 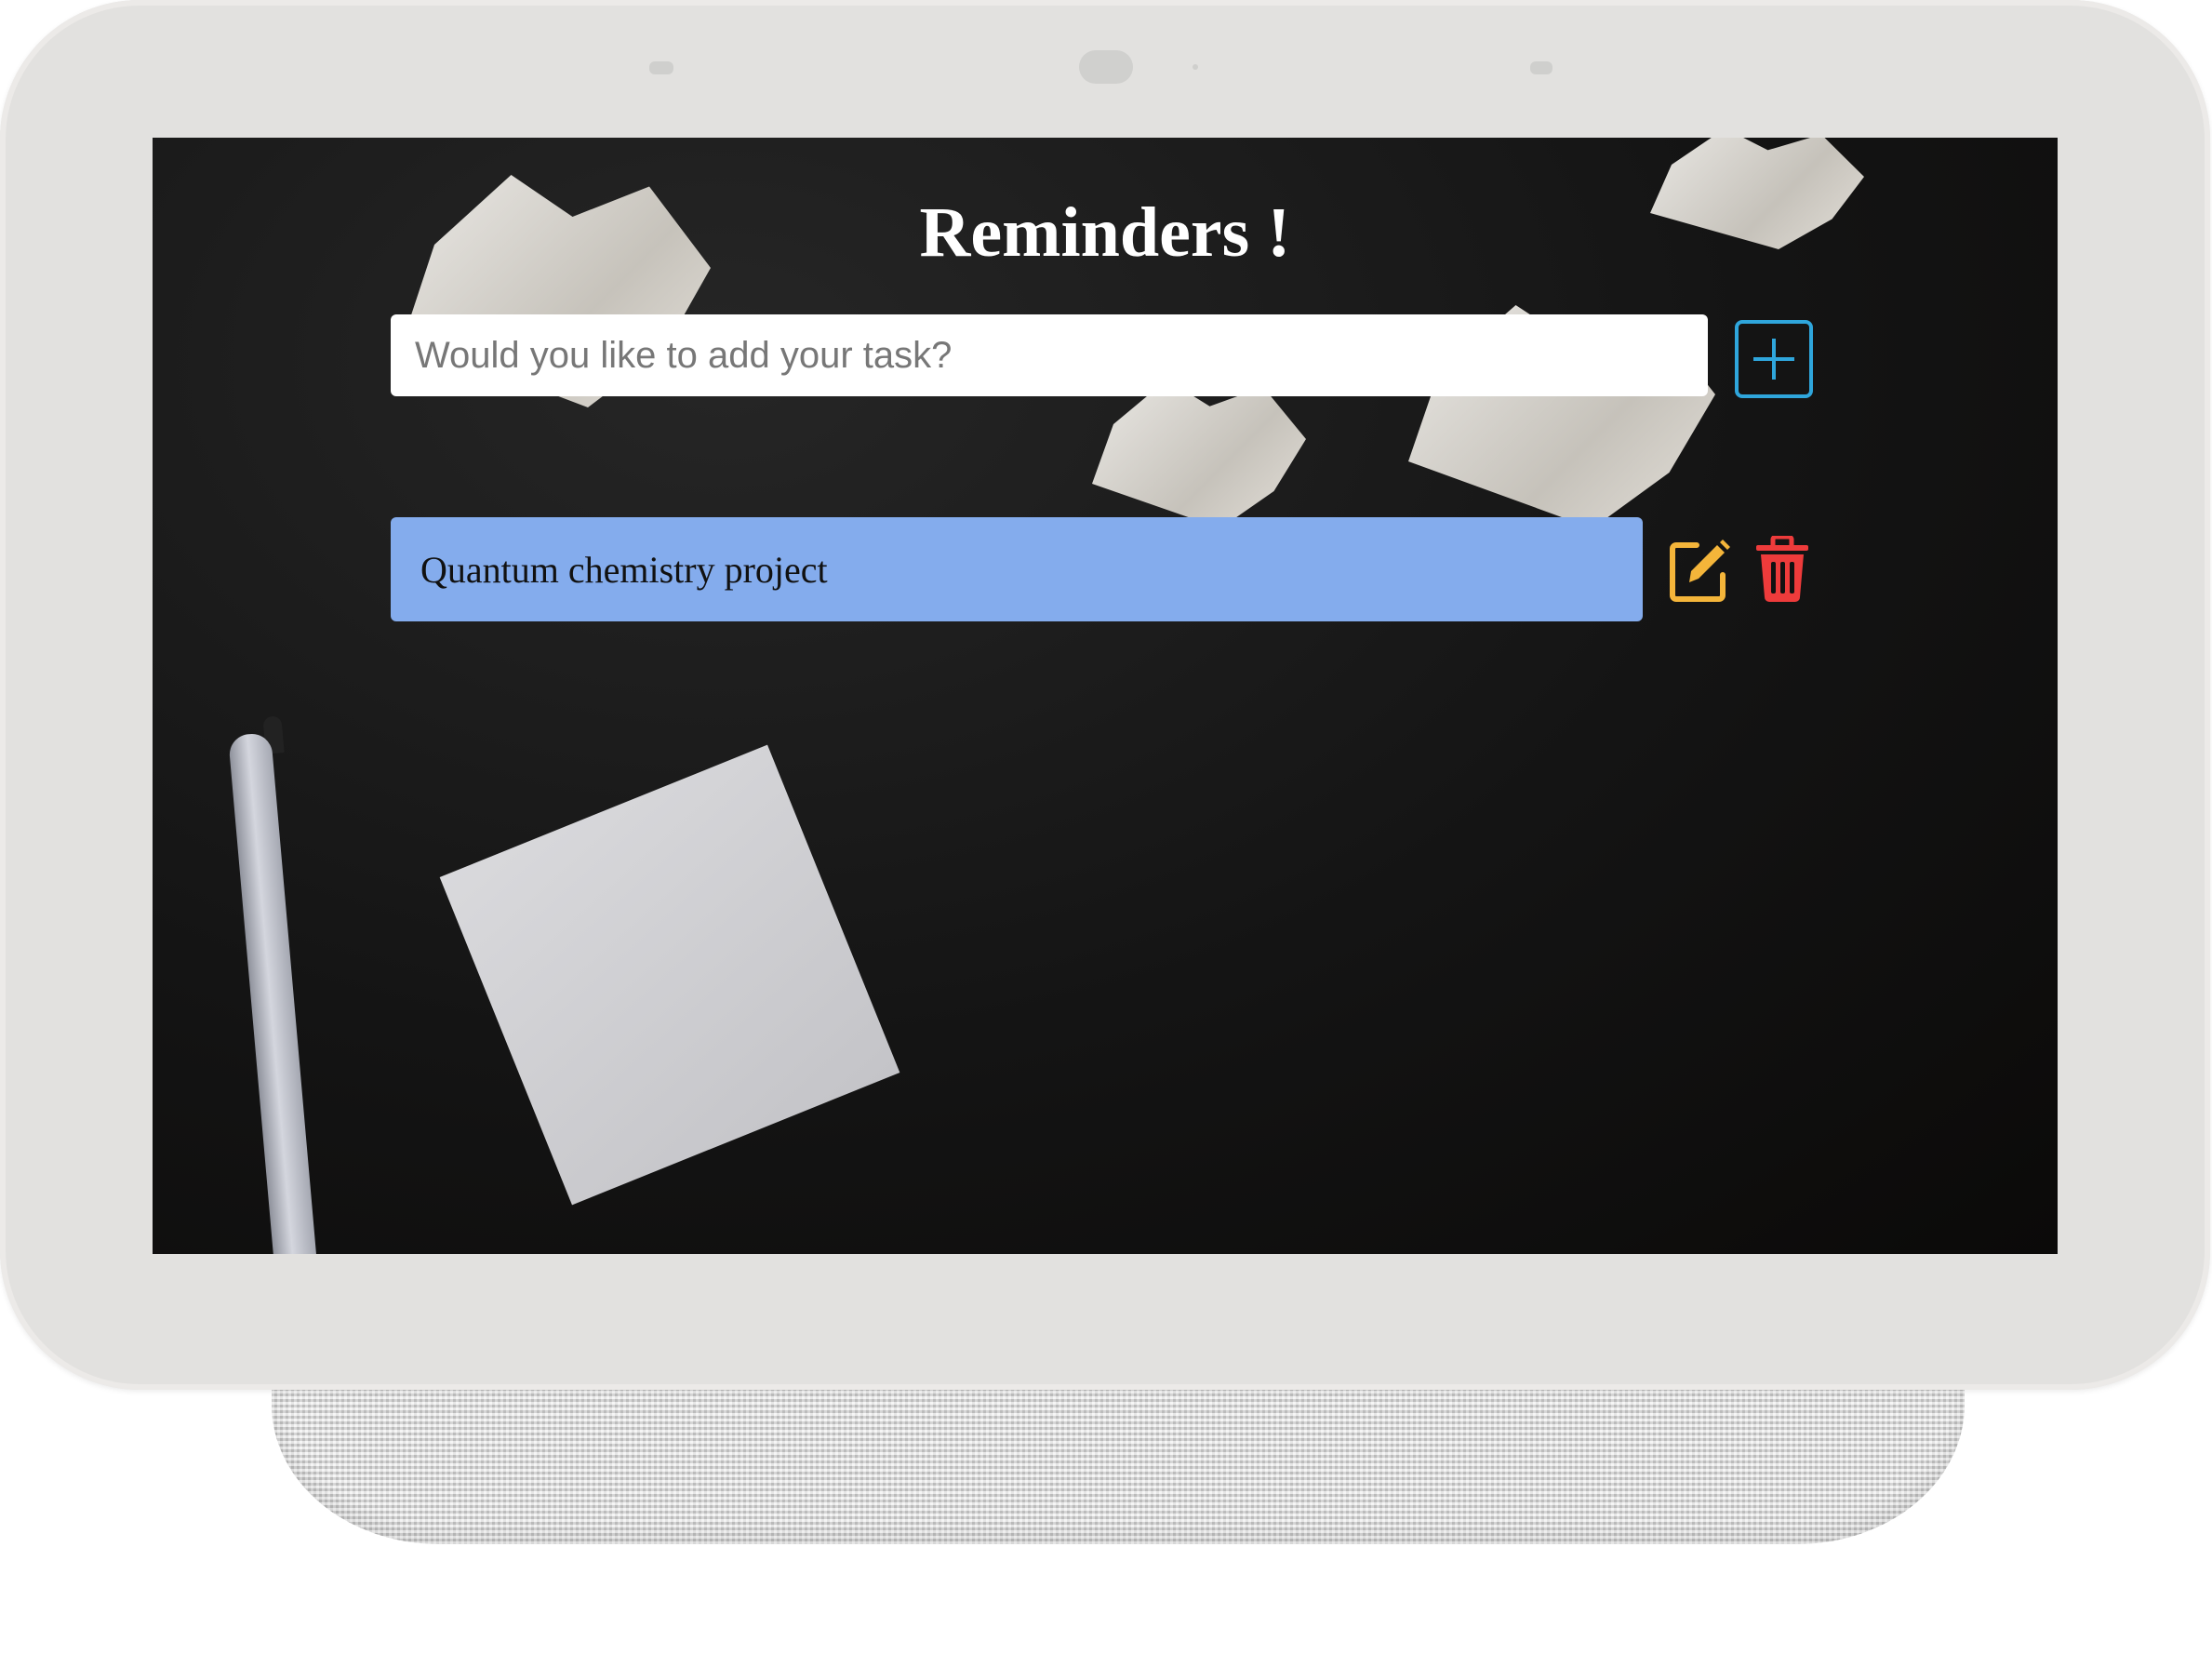 I want to click on delete-task-button, so click(x=1785, y=568).